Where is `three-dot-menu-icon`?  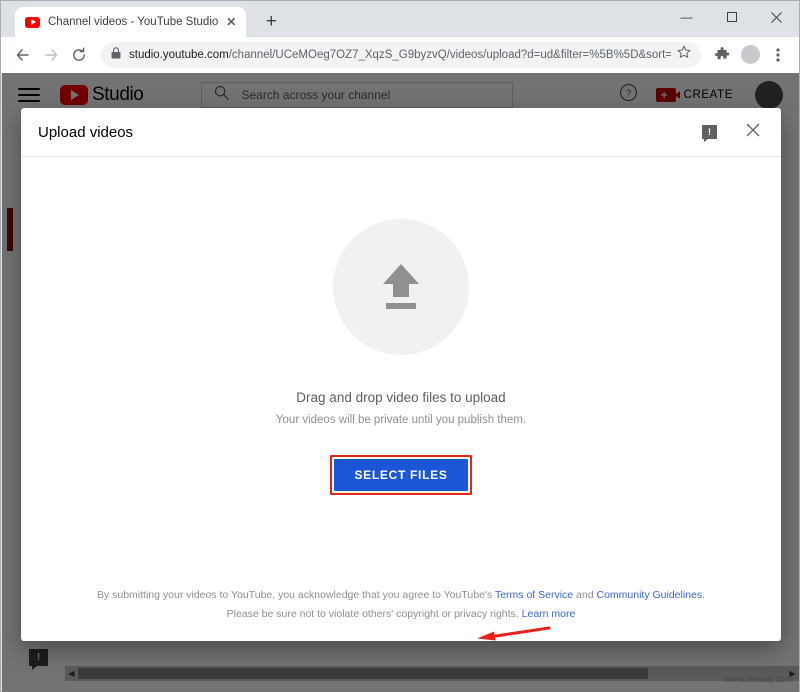
three-dot-menu-icon is located at coordinates (778, 55).